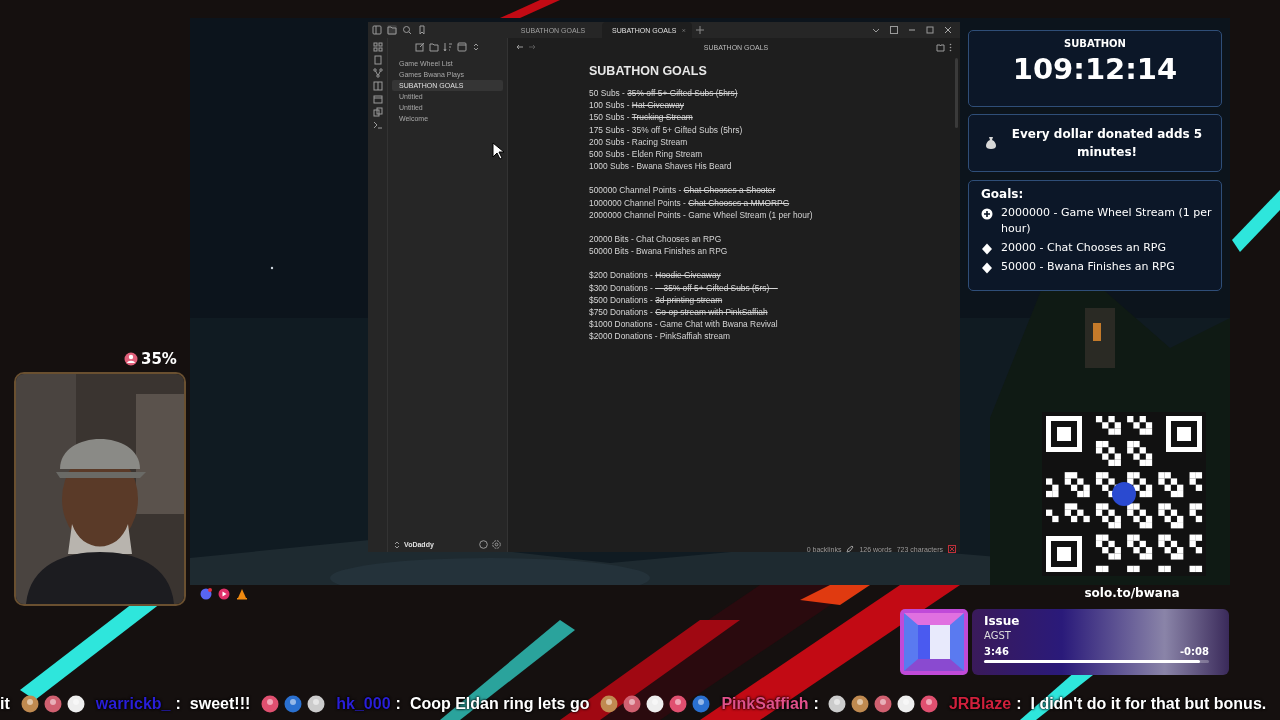  Describe the element at coordinates (980, 704) in the screenshot. I see `chat-username: JRBlaze` at that location.